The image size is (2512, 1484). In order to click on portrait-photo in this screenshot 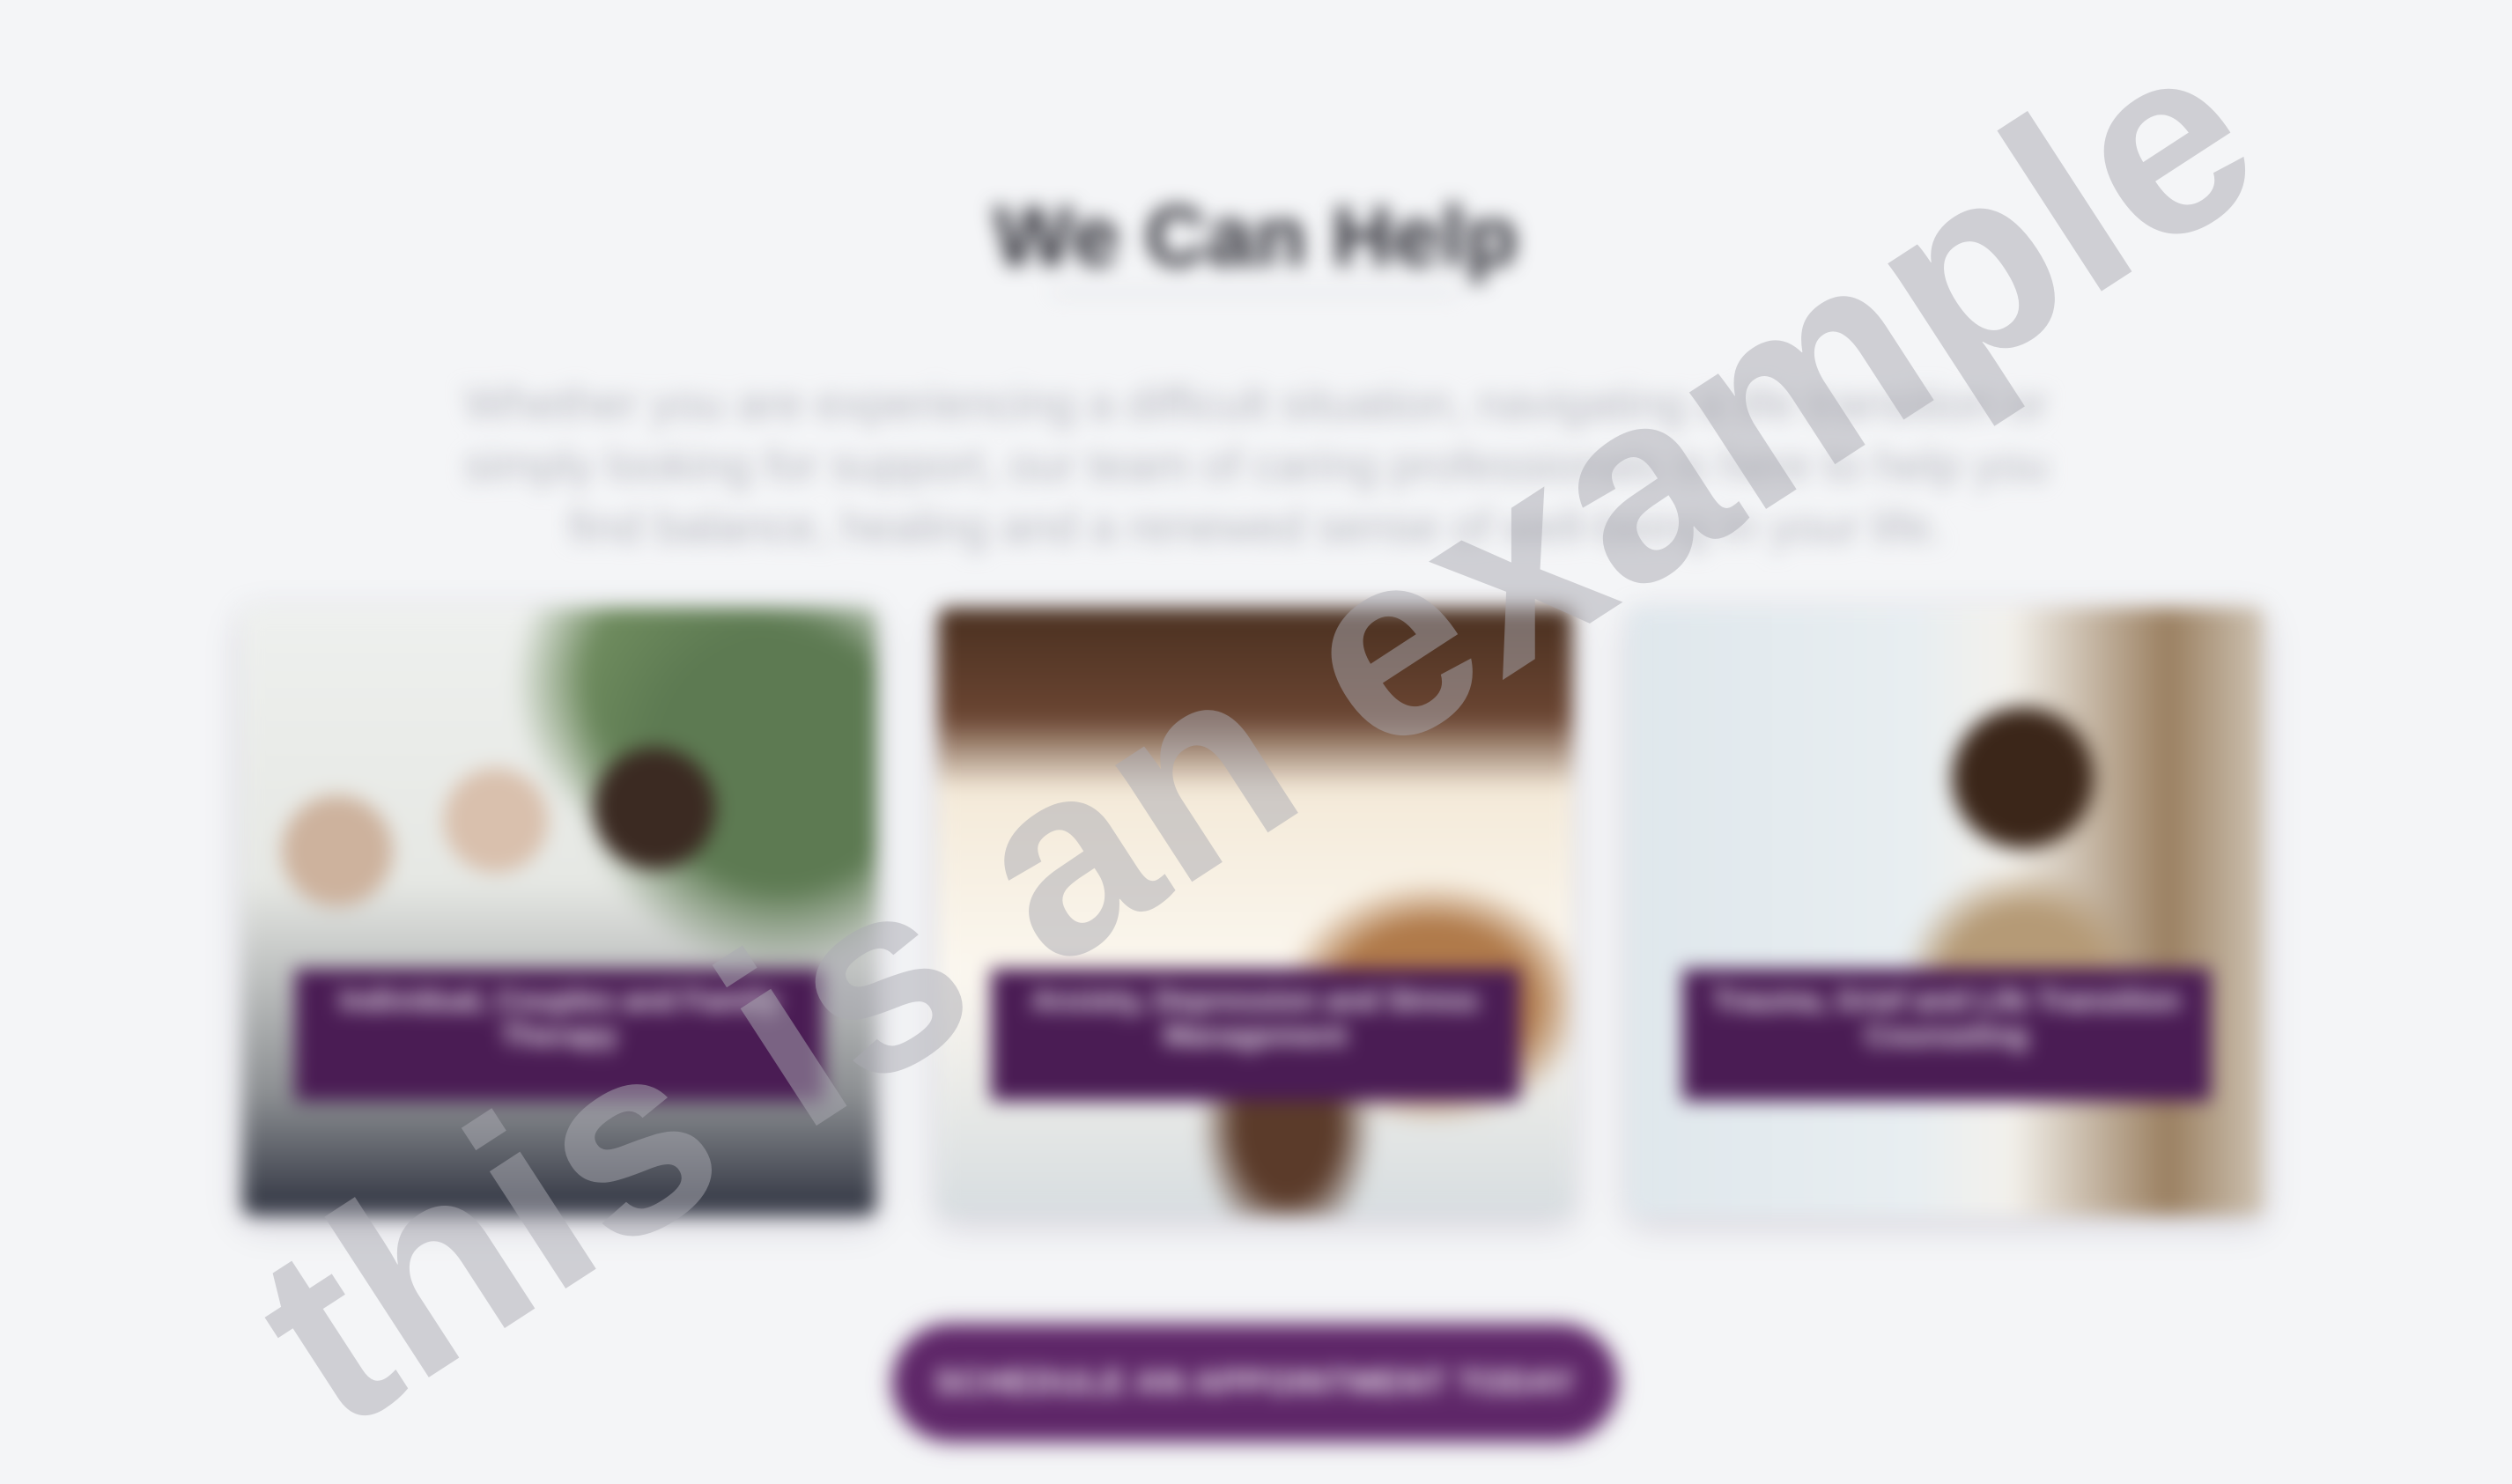, I will do `click(1947, 911)`.